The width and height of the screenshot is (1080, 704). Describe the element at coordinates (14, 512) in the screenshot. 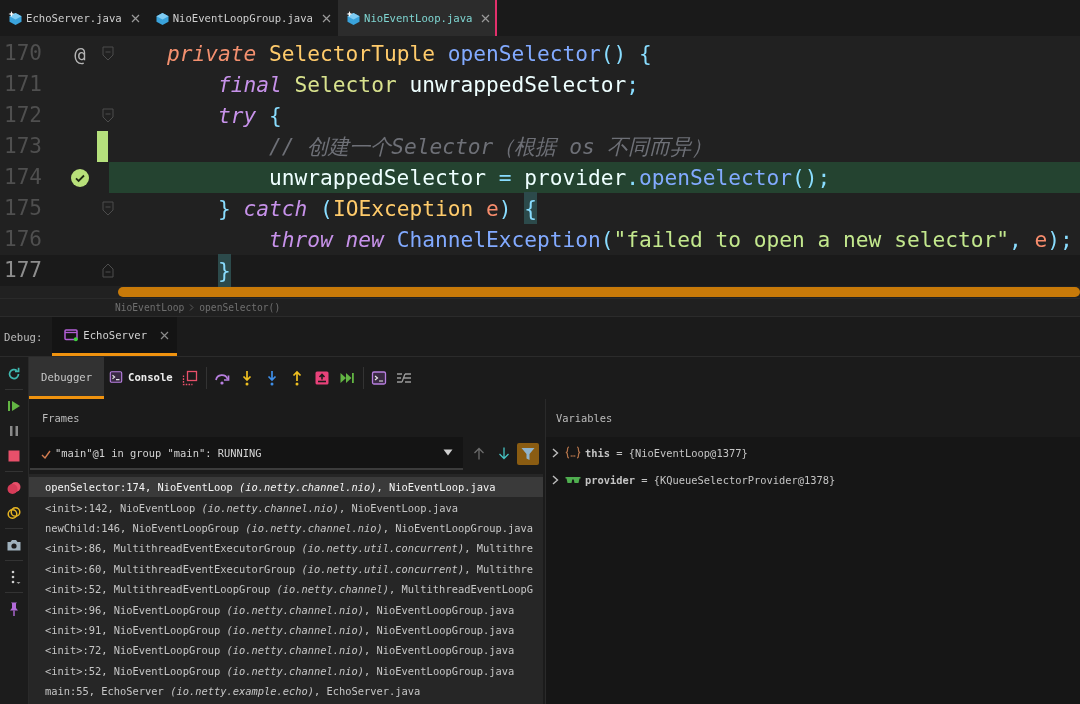

I see `ring-pair-icon` at that location.